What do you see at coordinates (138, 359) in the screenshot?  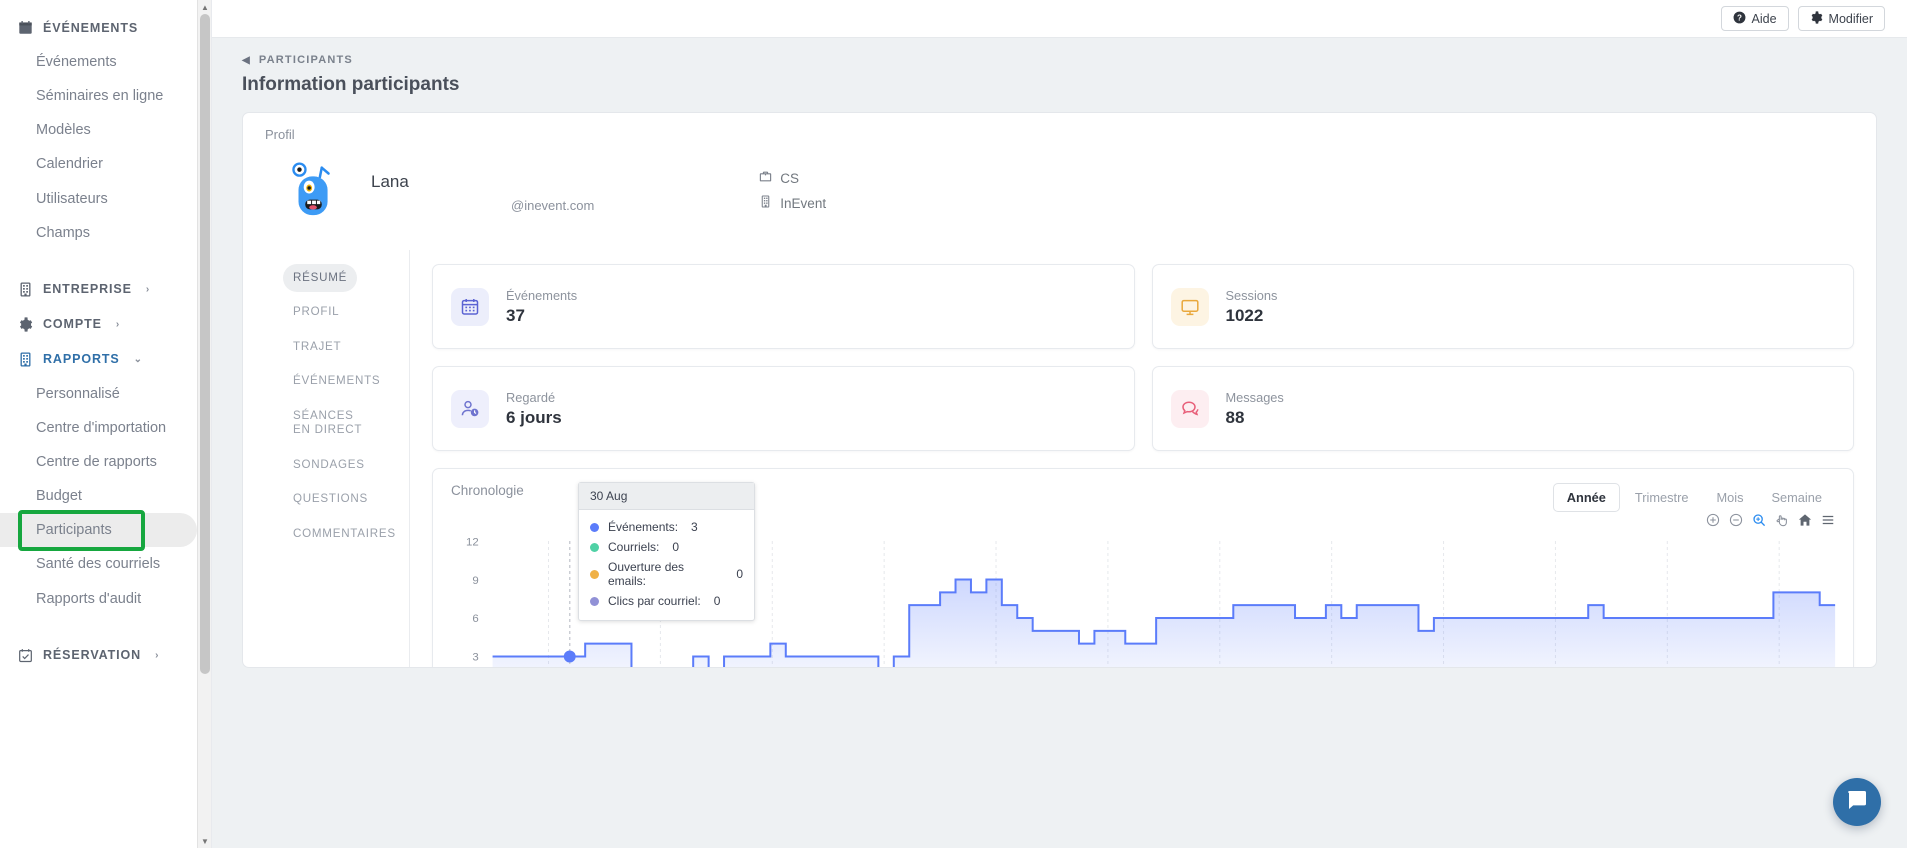 I see `chevron-down-icon: ⌄` at bounding box center [138, 359].